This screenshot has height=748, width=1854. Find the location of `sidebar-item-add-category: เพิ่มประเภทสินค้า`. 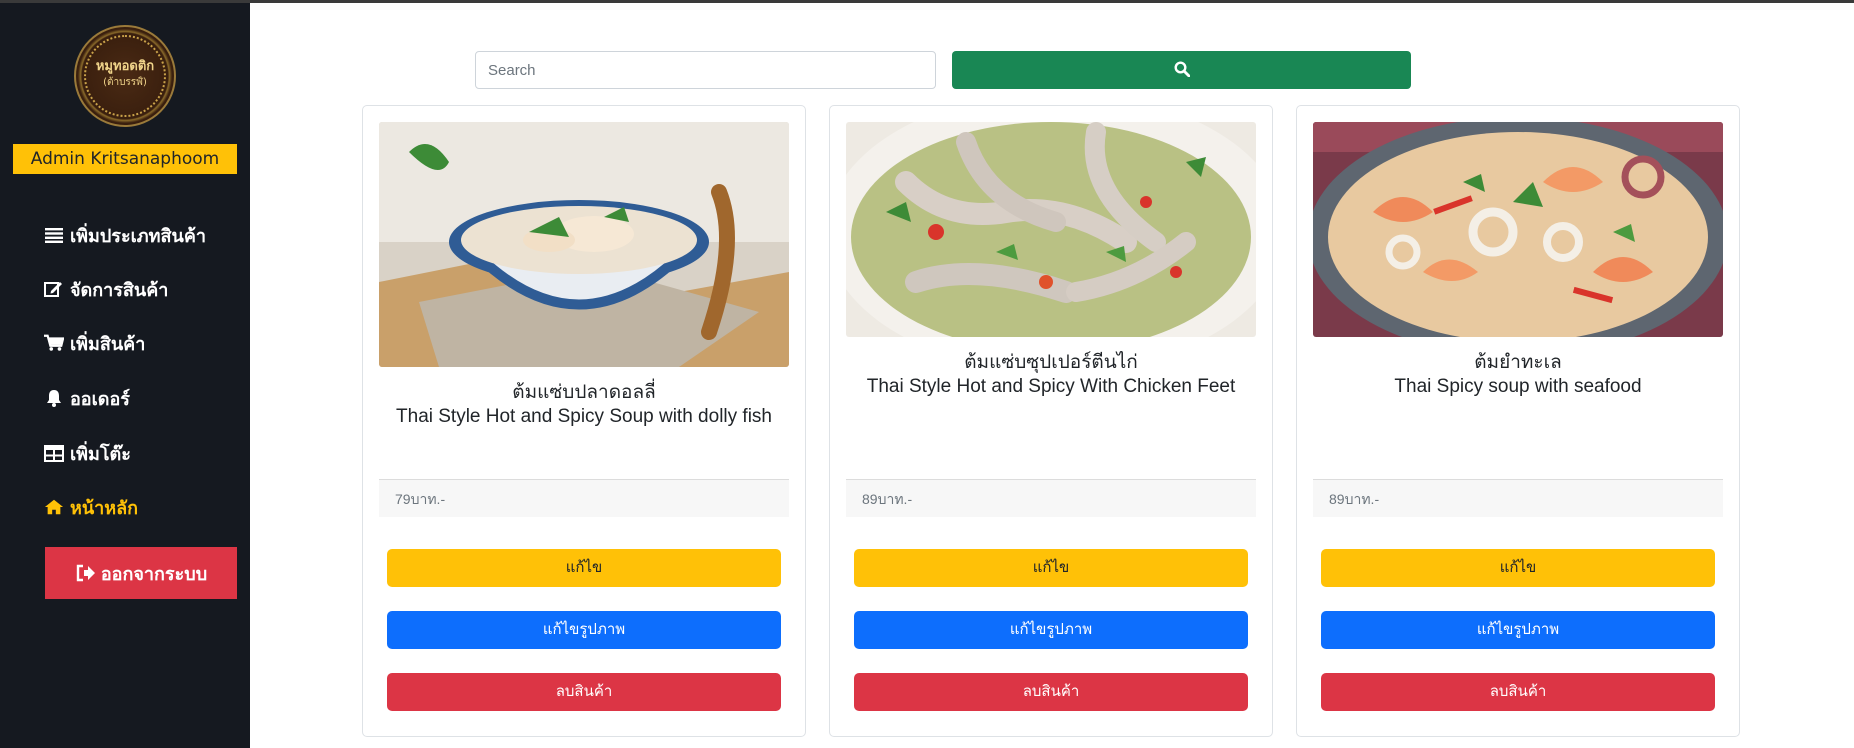

sidebar-item-add-category: เพิ่มประเภทสินค้า is located at coordinates (125, 235).